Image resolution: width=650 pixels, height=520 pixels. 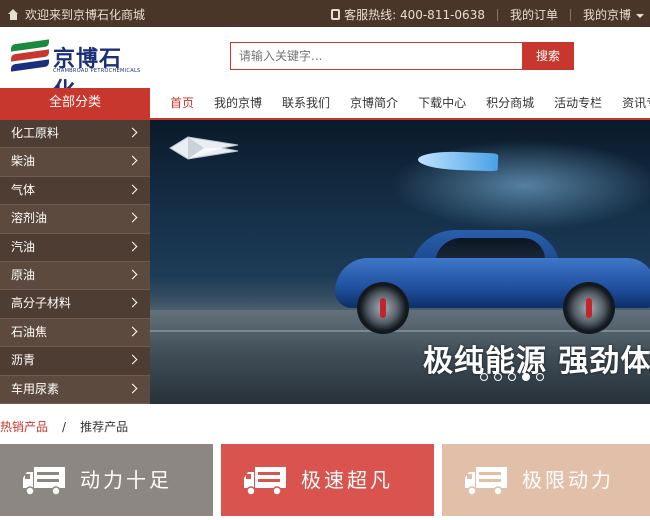 I want to click on logo-subtitle: CHAMBROAD PETROCHEMICALS, so click(x=97, y=71).